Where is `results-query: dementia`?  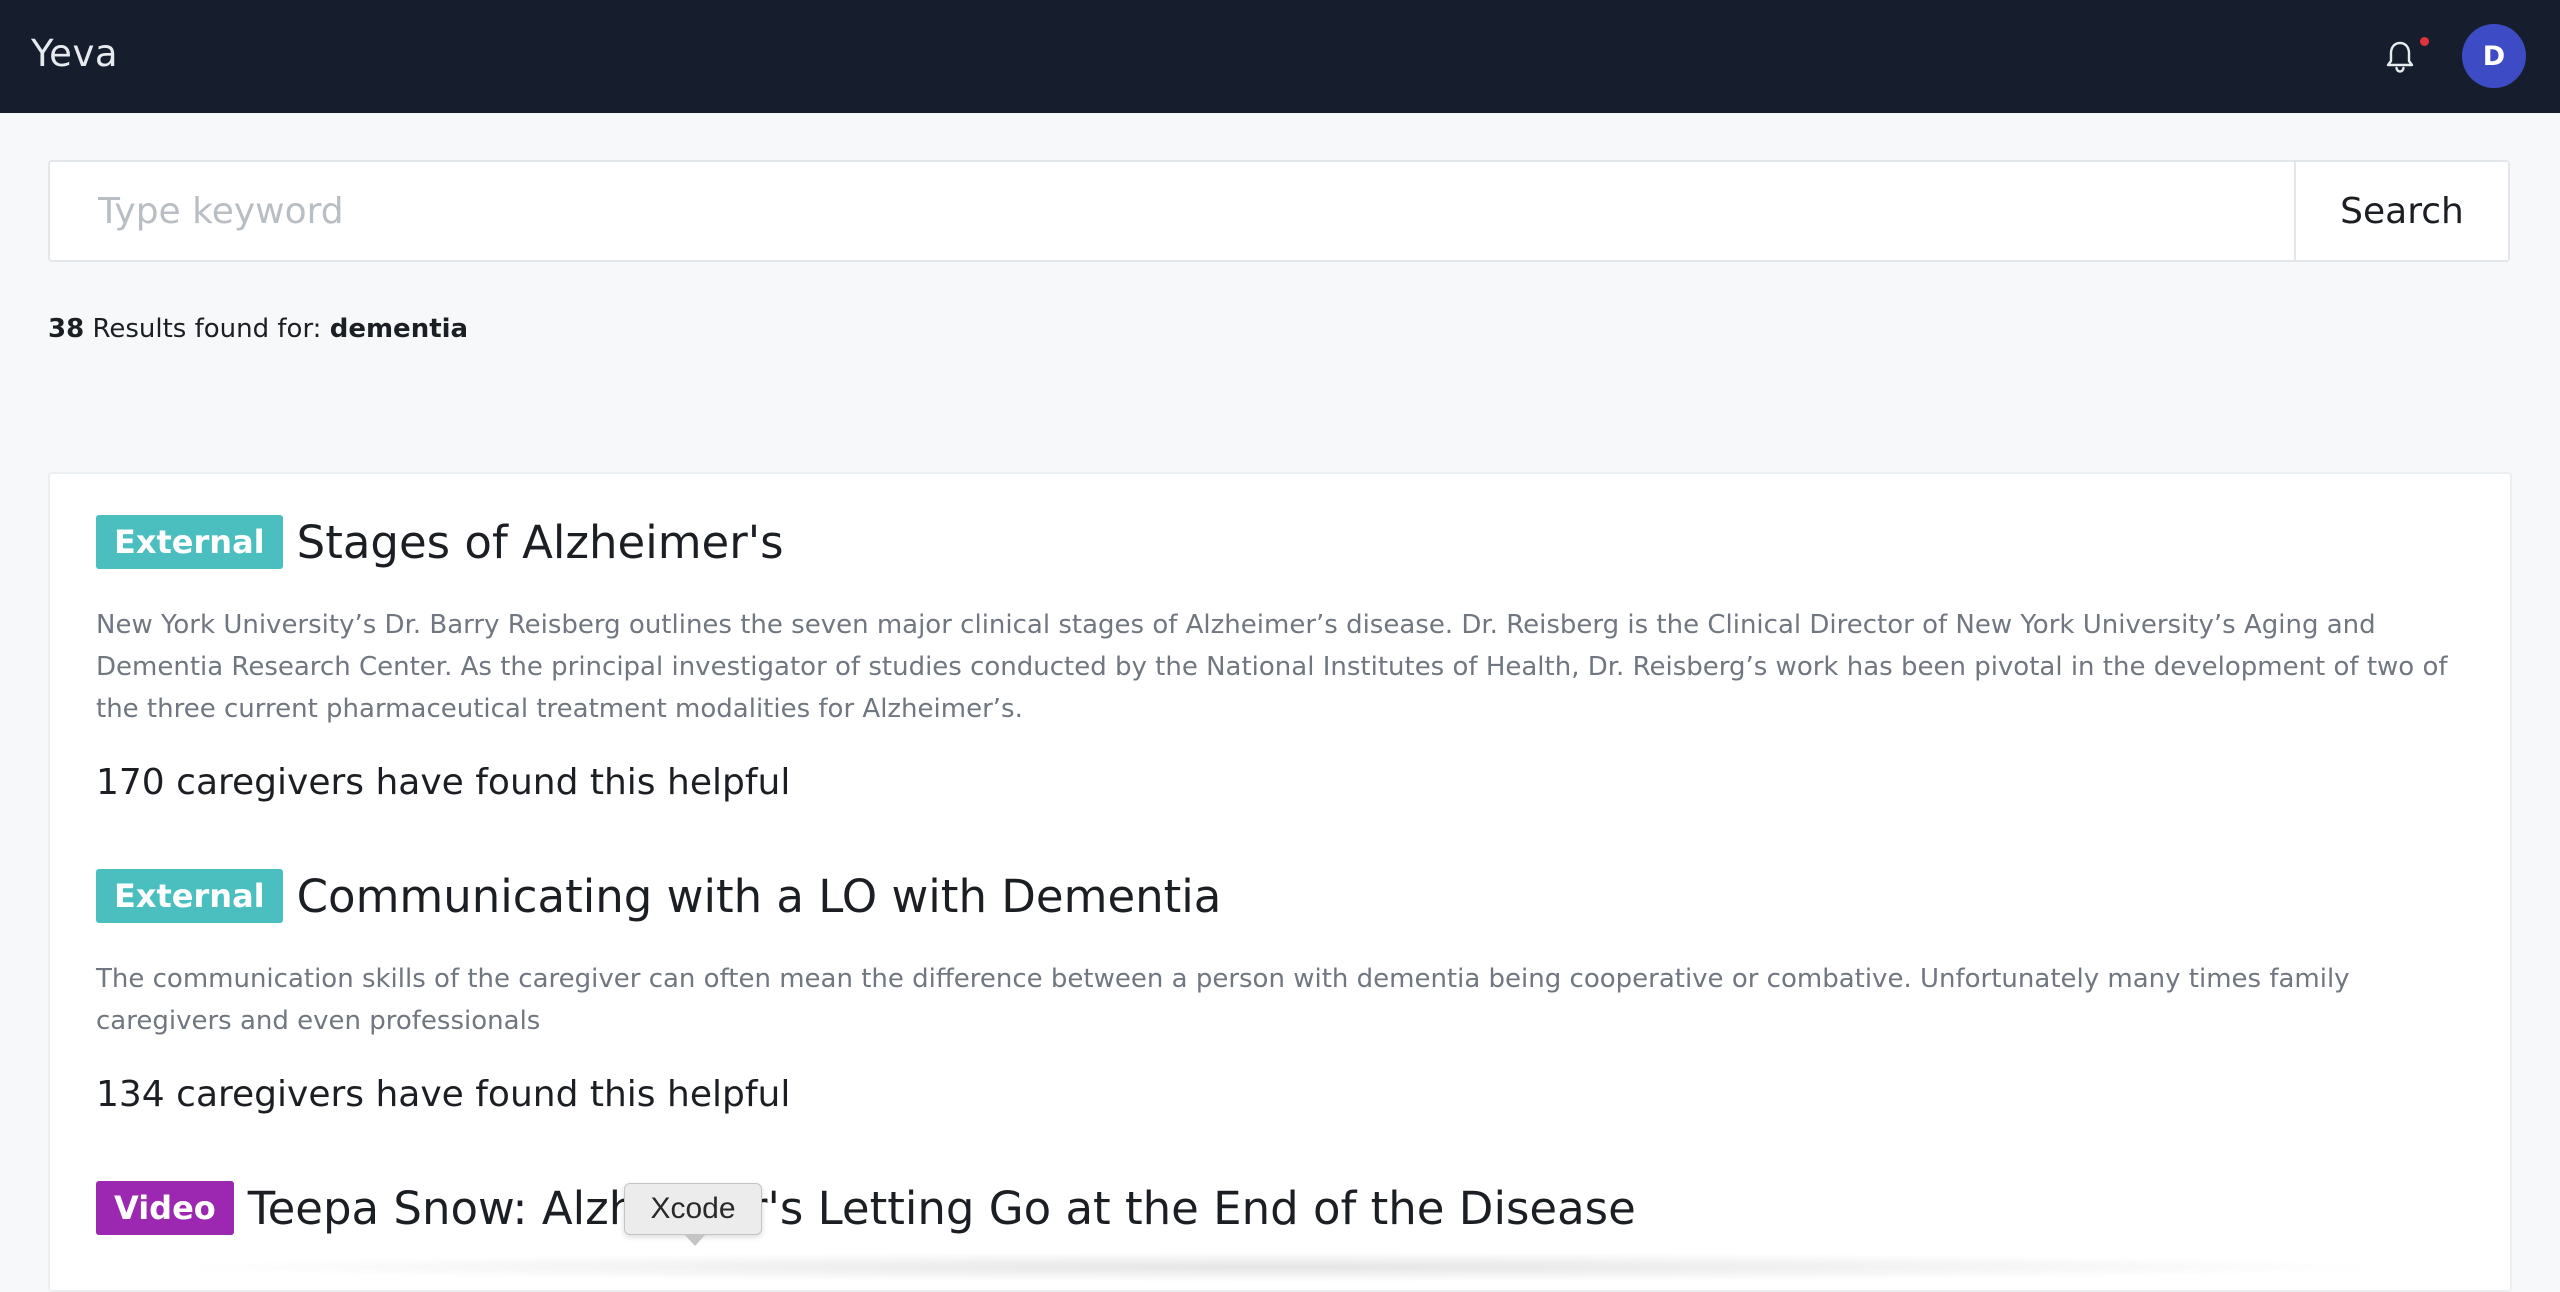 results-query: dementia is located at coordinates (399, 329).